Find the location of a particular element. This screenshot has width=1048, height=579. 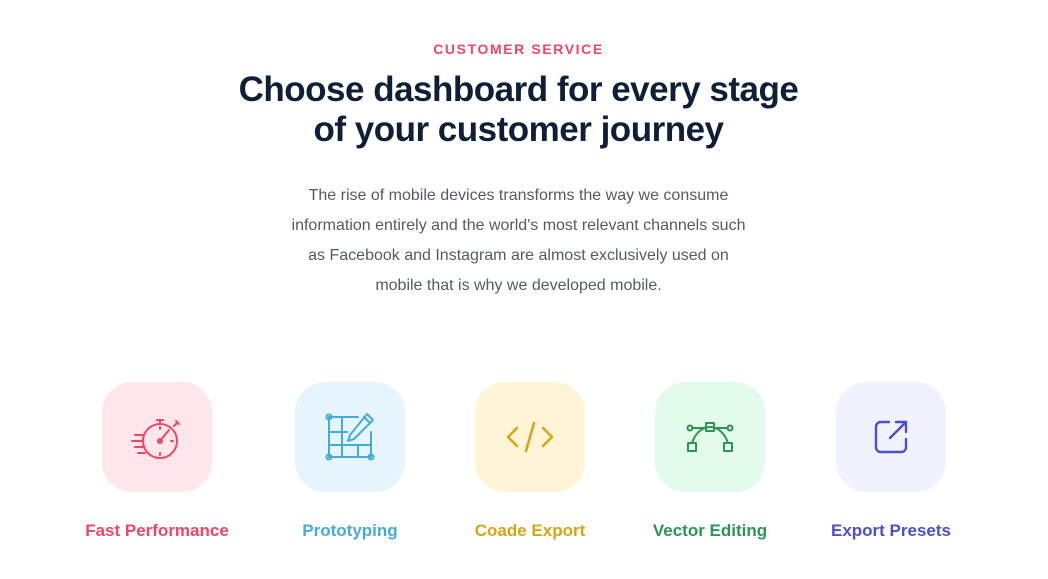

feature-tile-code-export is located at coordinates (530, 437).